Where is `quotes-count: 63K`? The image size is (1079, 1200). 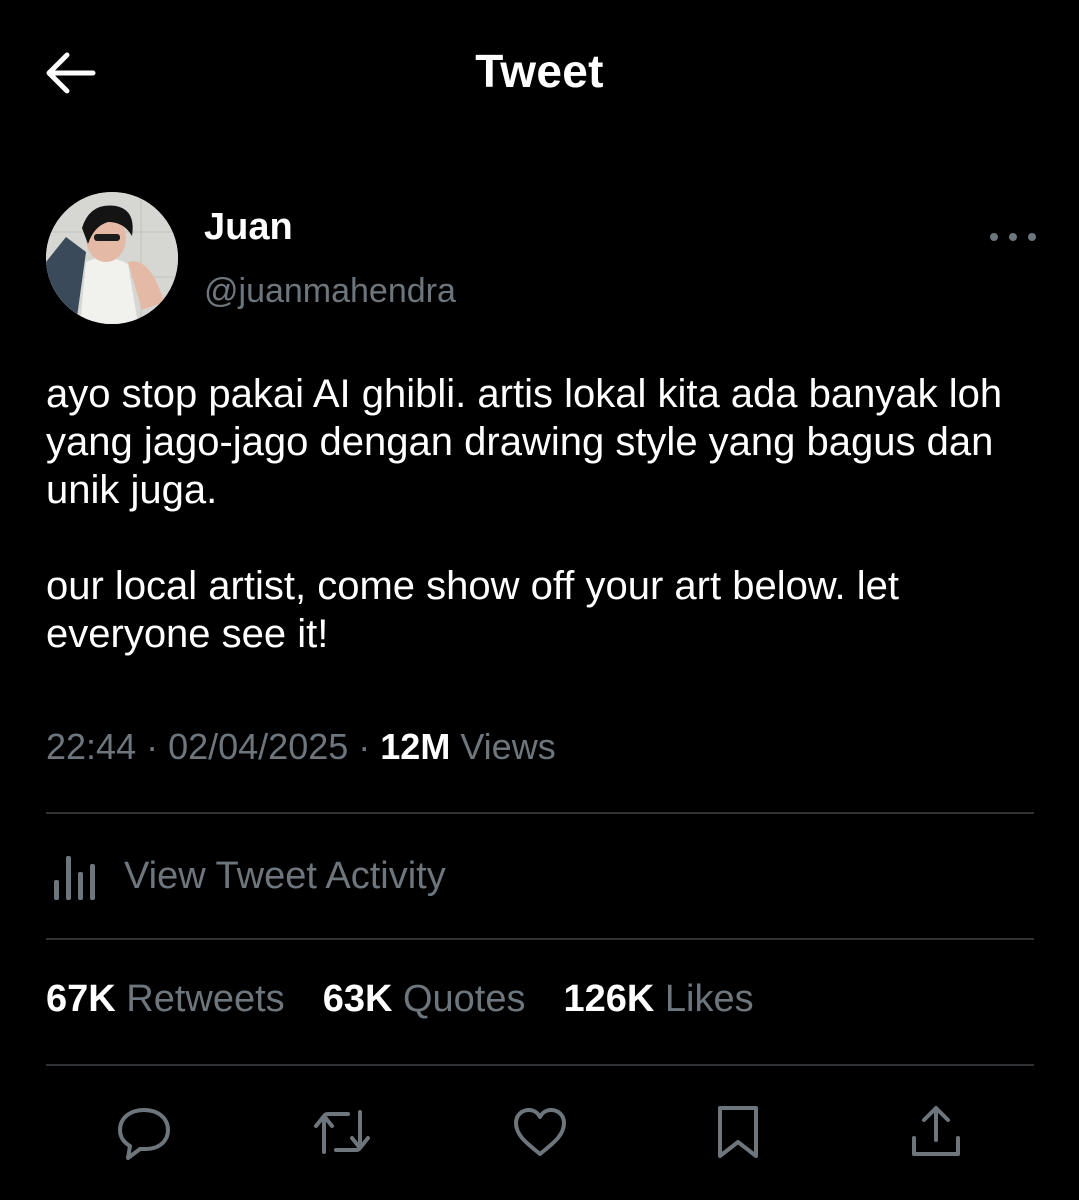 quotes-count: 63K is located at coordinates (357, 999).